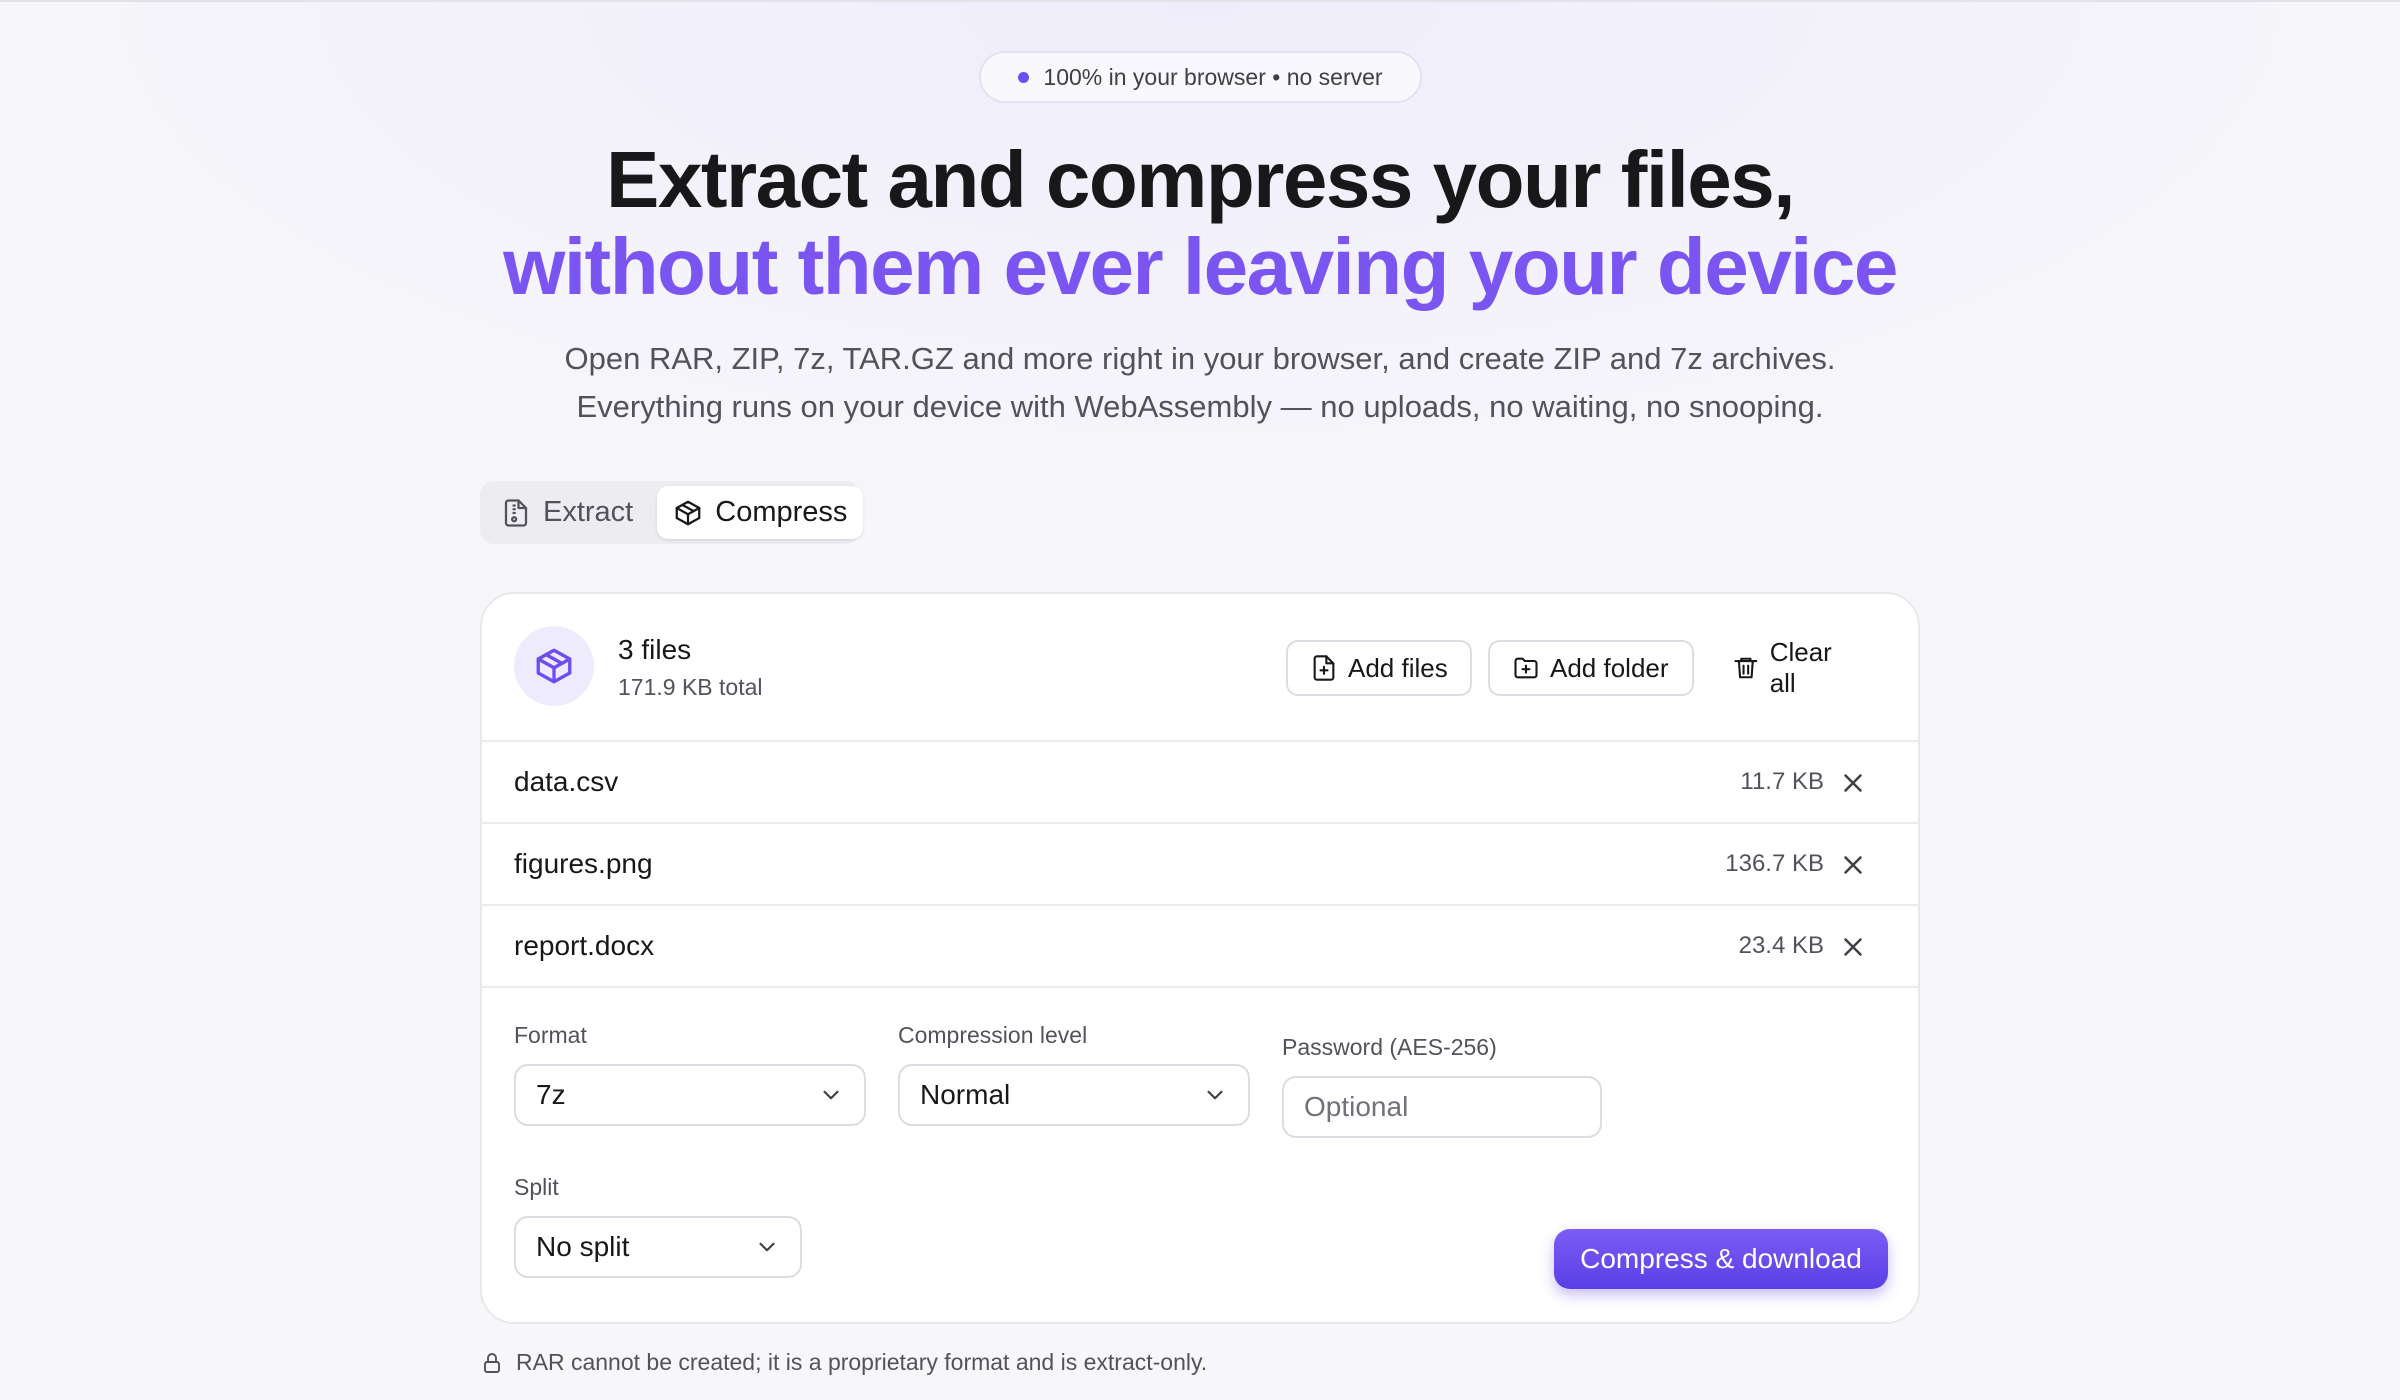 Image resolution: width=2400 pixels, height=1400 pixels. I want to click on password-input, so click(1442, 1107).